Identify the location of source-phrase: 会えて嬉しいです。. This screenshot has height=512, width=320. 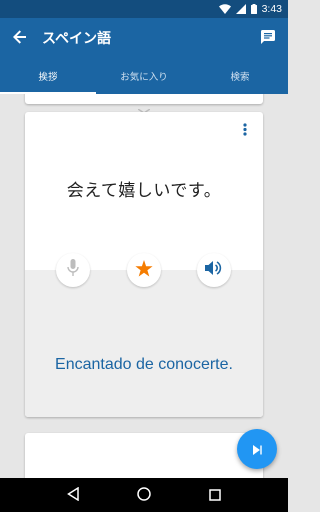
(144, 191).